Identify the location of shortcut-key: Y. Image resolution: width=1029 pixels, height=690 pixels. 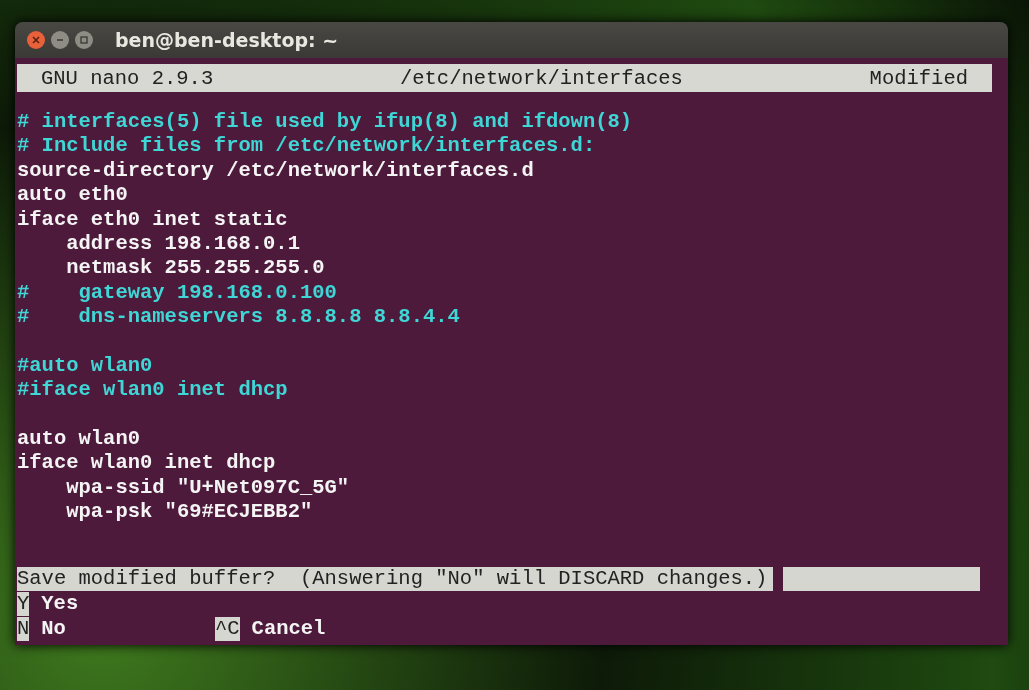
(23, 604).